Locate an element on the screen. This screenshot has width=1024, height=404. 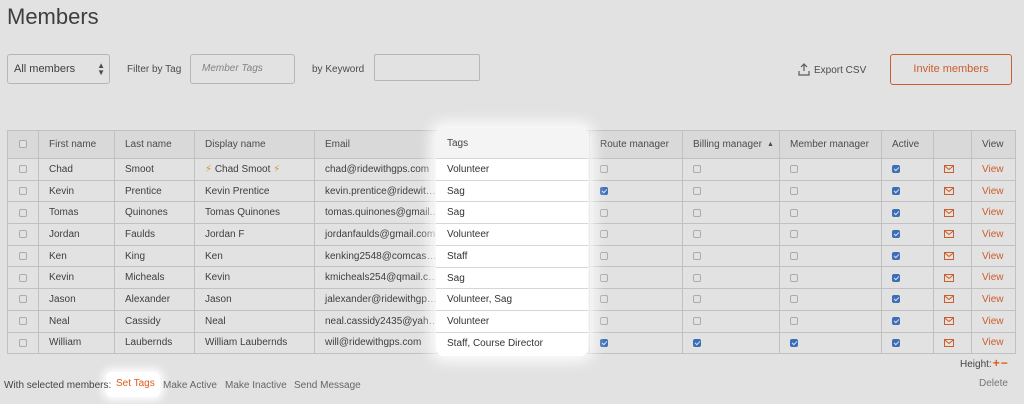
height-increase-button: + is located at coordinates (996, 363).